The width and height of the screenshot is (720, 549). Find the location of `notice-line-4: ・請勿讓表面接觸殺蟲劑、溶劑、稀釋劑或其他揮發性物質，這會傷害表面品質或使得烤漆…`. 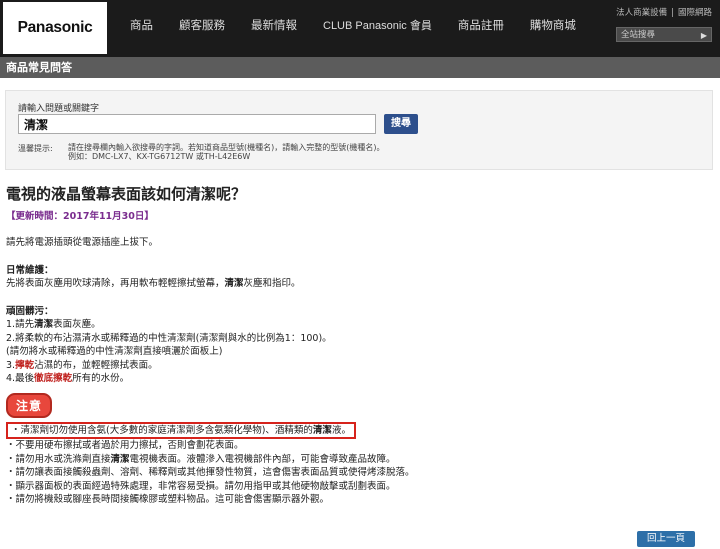

notice-line-4: ・請勿讓表面接觸殺蟲劑、溶劑、稀釋劑或其他揮發性物質，這會傷害表面品質或使得烤漆… is located at coordinates (210, 472).